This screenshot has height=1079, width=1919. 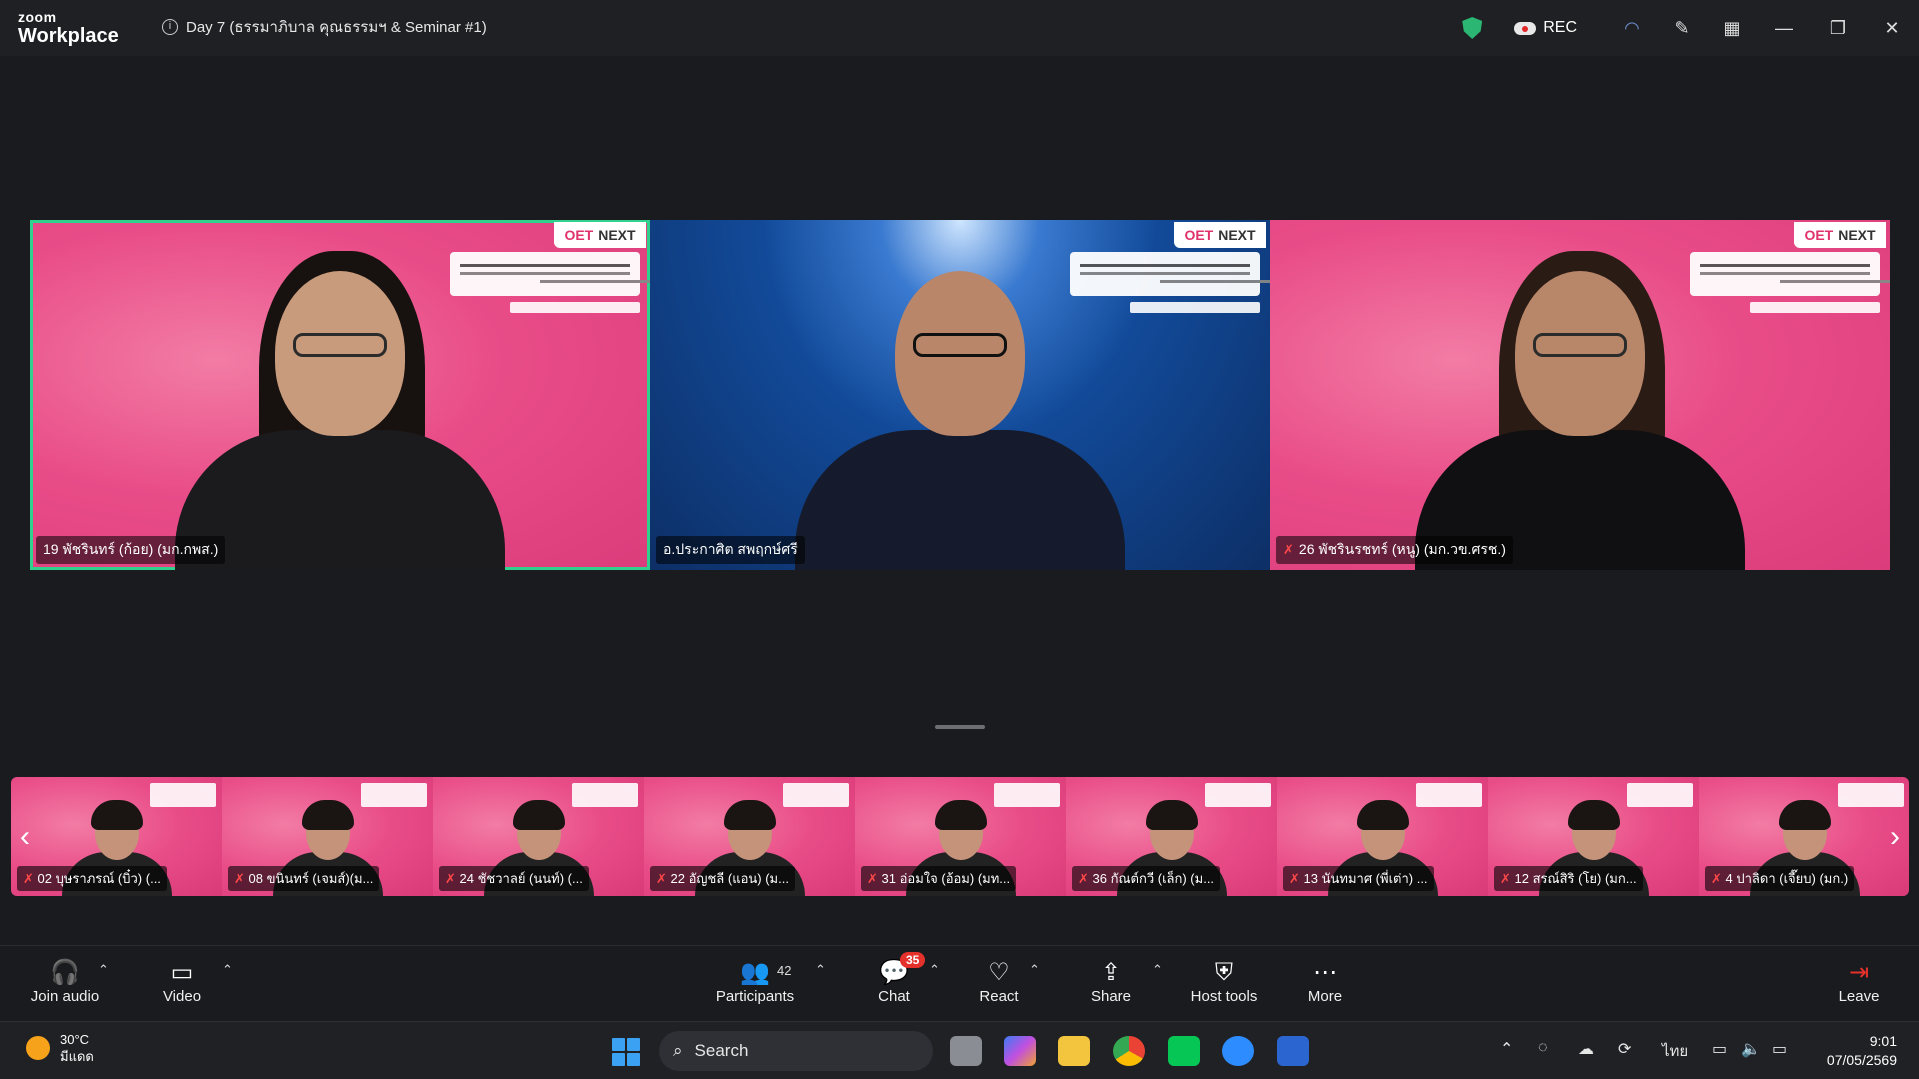 What do you see at coordinates (626, 1052) in the screenshot?
I see `windows-start-icon` at bounding box center [626, 1052].